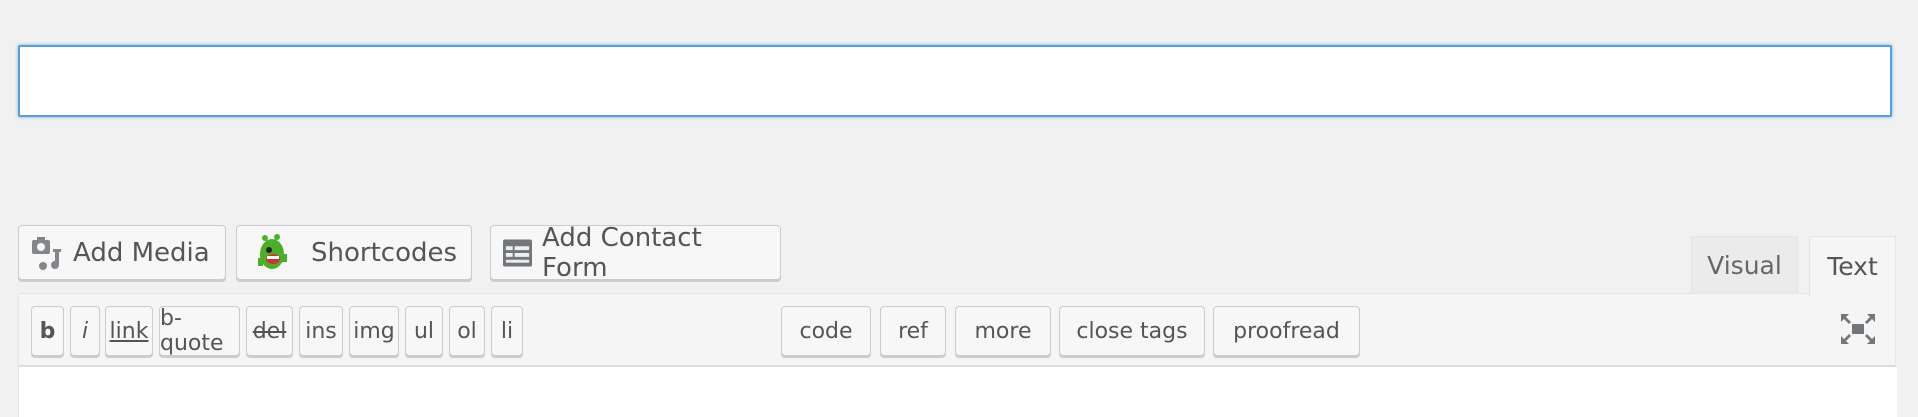 The image size is (1918, 417). Describe the element at coordinates (622, 252) in the screenshot. I see `add-contact-form-label: Add Contact Form` at that location.